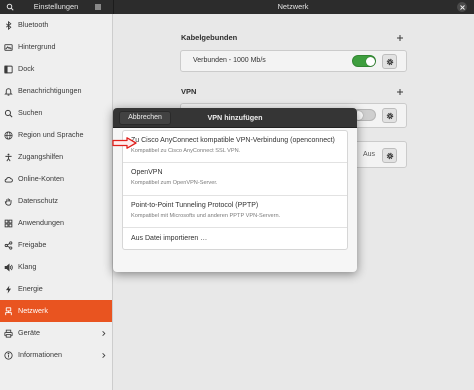 This screenshot has height=390, width=474. I want to click on vpn-settings-button, so click(389, 115).